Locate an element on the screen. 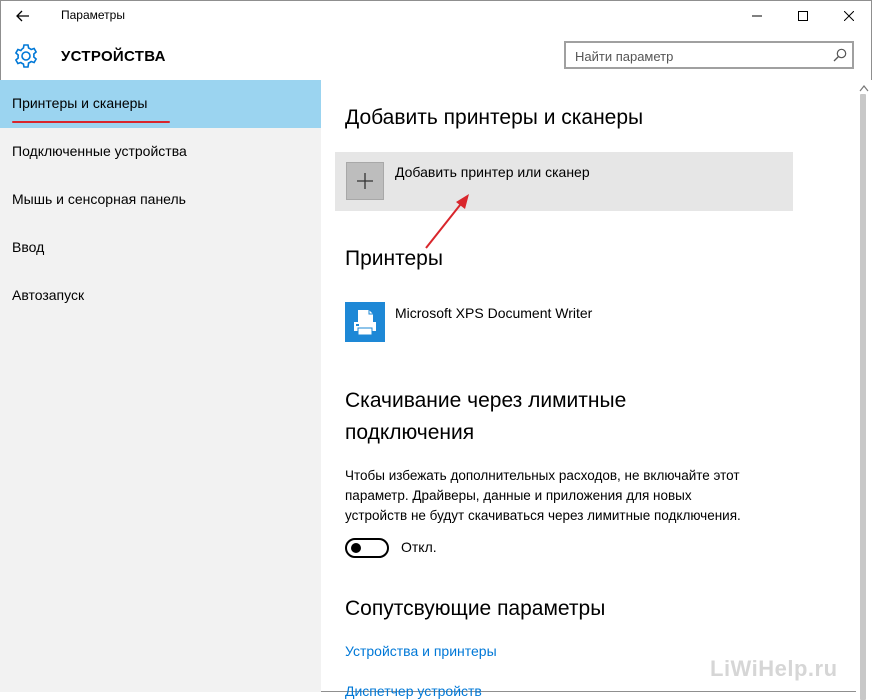 Image resolution: width=872 pixels, height=700 pixels. minimize-icon is located at coordinates (757, 16).